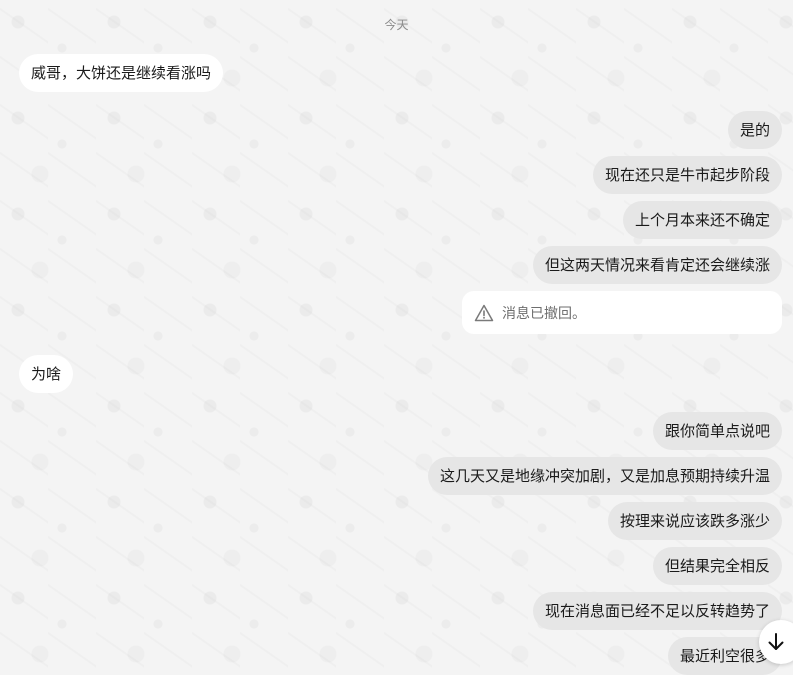  Describe the element at coordinates (657, 265) in the screenshot. I see `message-outgoing: 但这两天情况来看肯定还会继续涨` at that location.